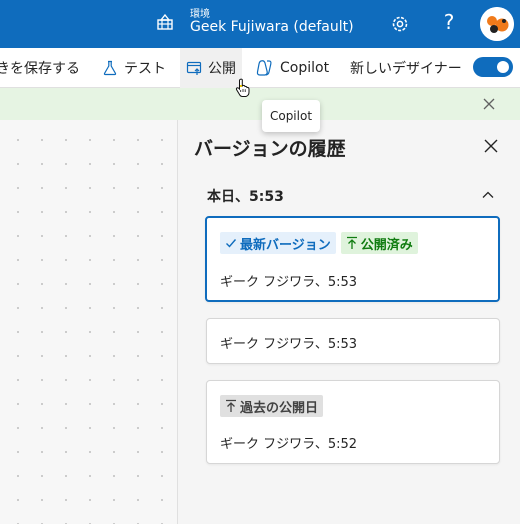 This screenshot has width=520, height=524. Describe the element at coordinates (289, 444) in the screenshot. I see `version-author-time: ギーク フジワラ、5:52` at that location.